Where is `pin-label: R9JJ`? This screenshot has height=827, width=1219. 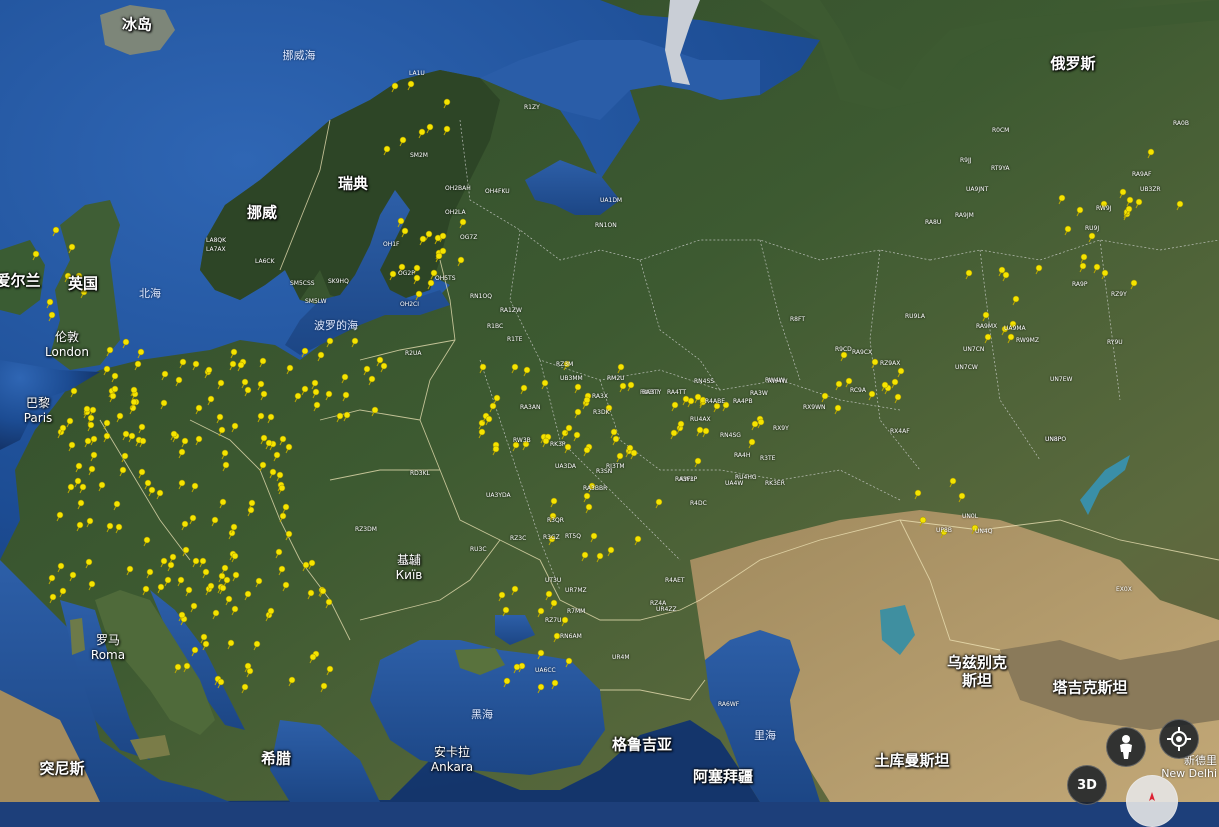 pin-label: R9JJ is located at coordinates (966, 160).